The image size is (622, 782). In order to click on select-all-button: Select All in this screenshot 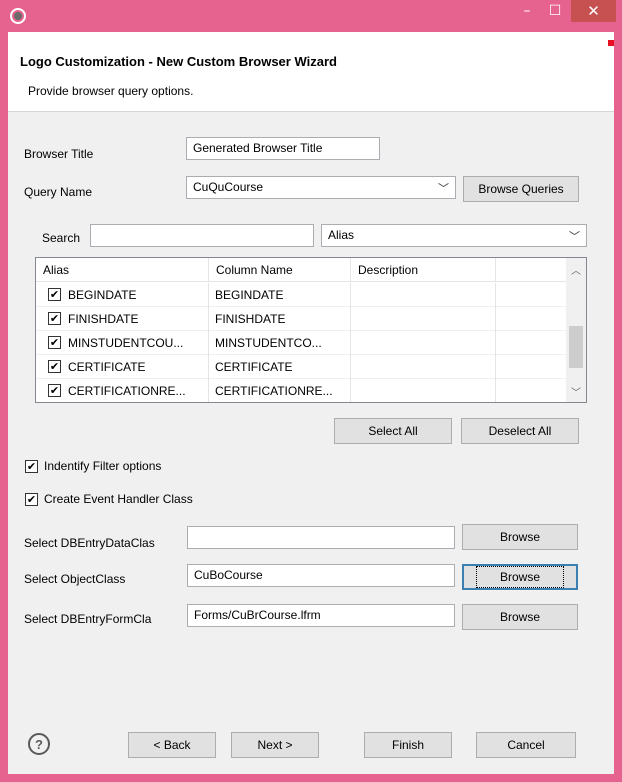, I will do `click(393, 431)`.